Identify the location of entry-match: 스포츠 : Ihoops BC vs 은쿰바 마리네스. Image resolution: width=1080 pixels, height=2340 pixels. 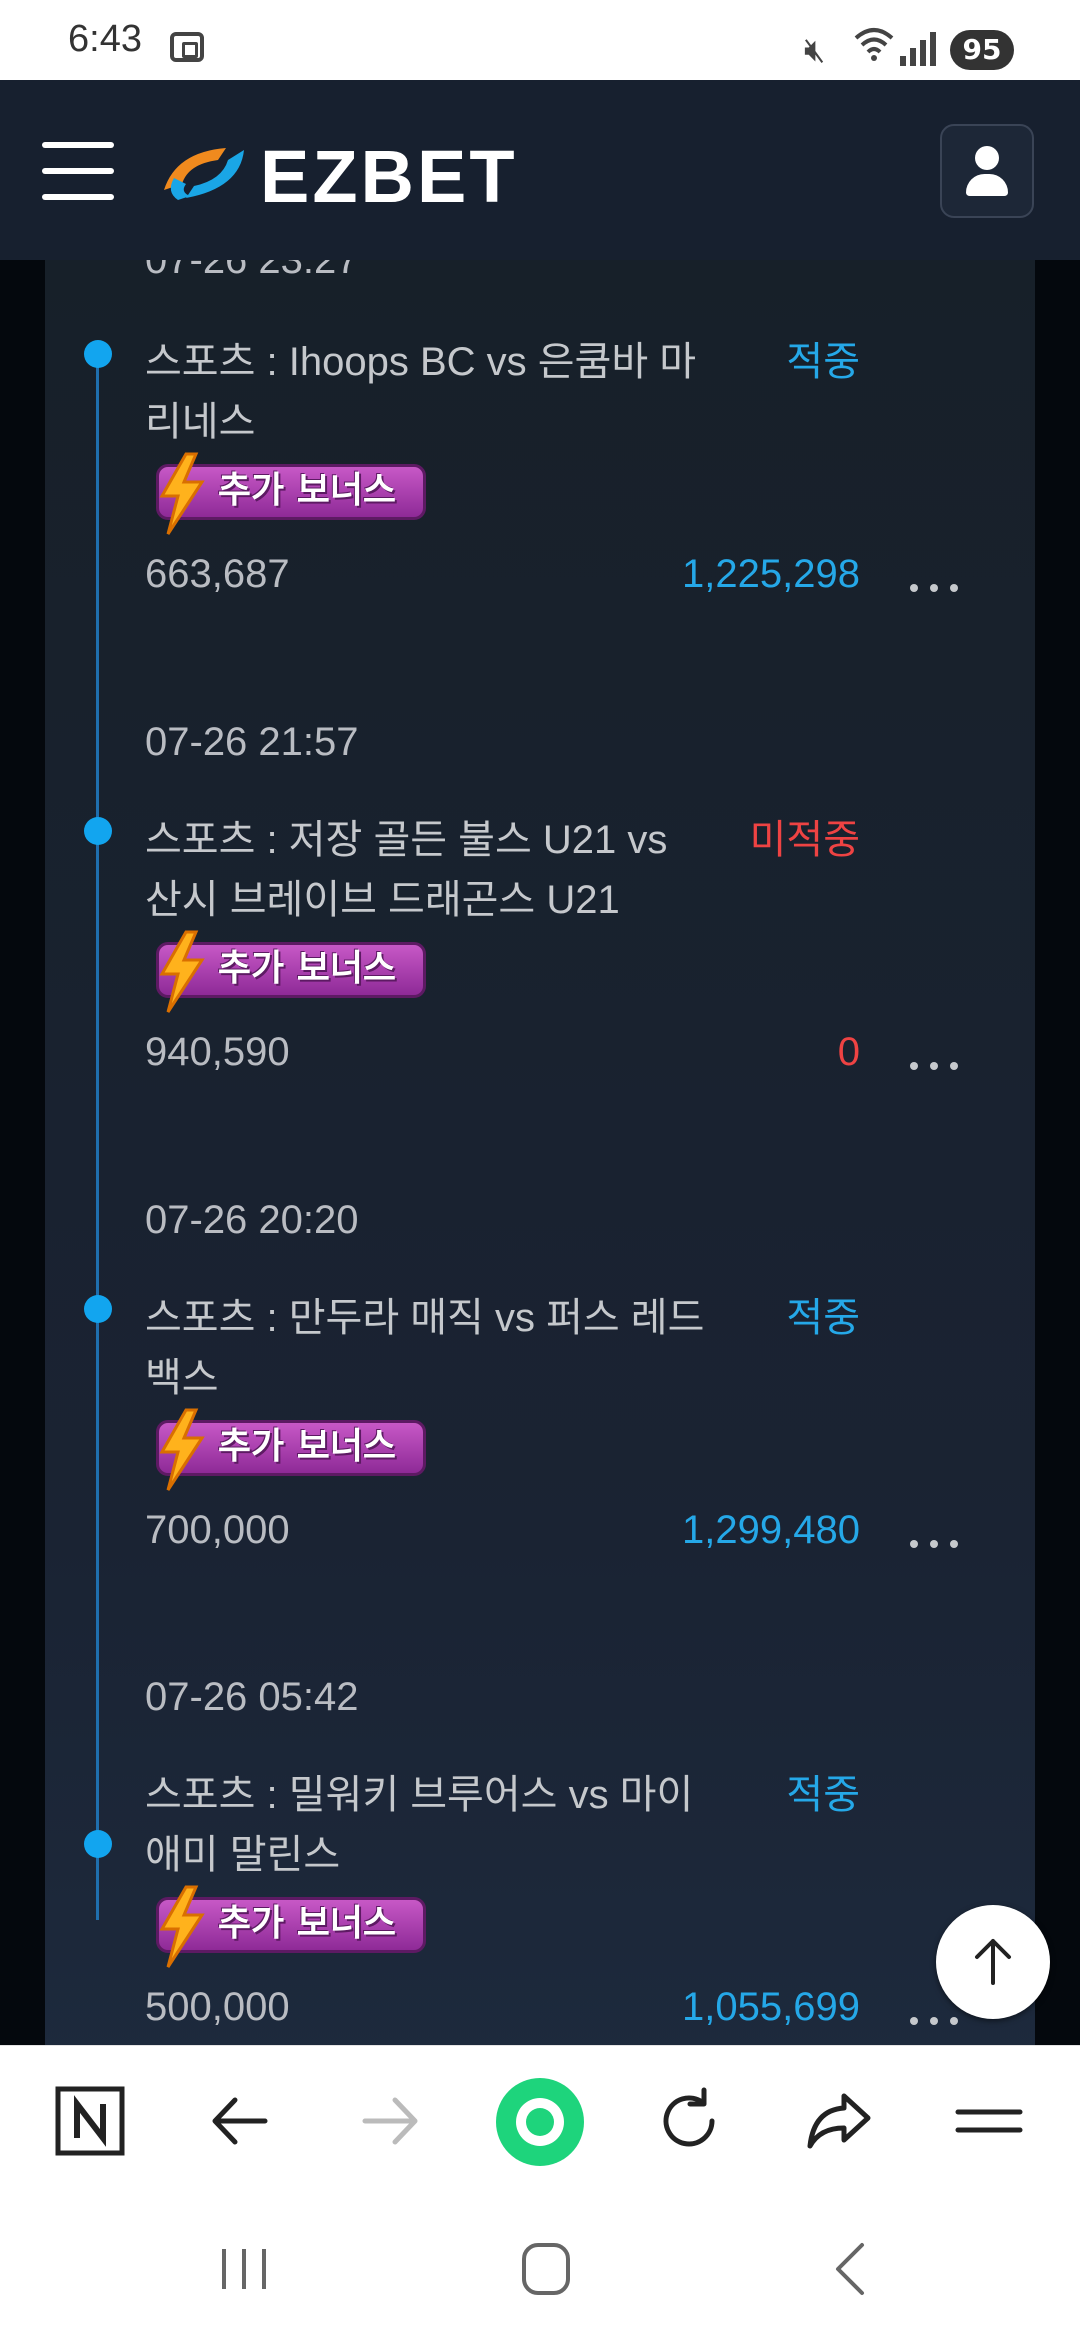
(421, 392).